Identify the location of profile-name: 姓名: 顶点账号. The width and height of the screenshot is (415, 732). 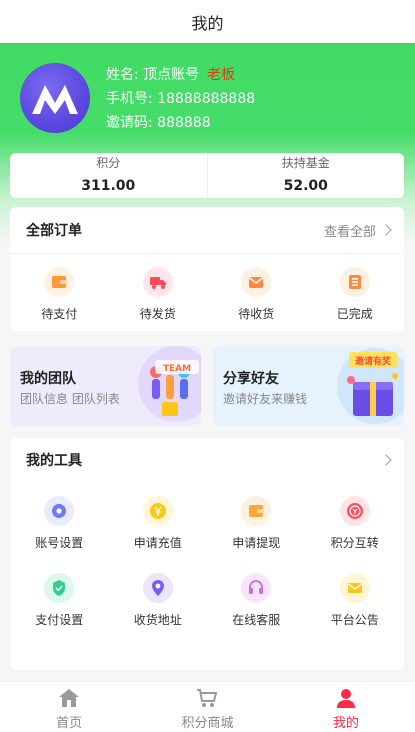
(153, 75).